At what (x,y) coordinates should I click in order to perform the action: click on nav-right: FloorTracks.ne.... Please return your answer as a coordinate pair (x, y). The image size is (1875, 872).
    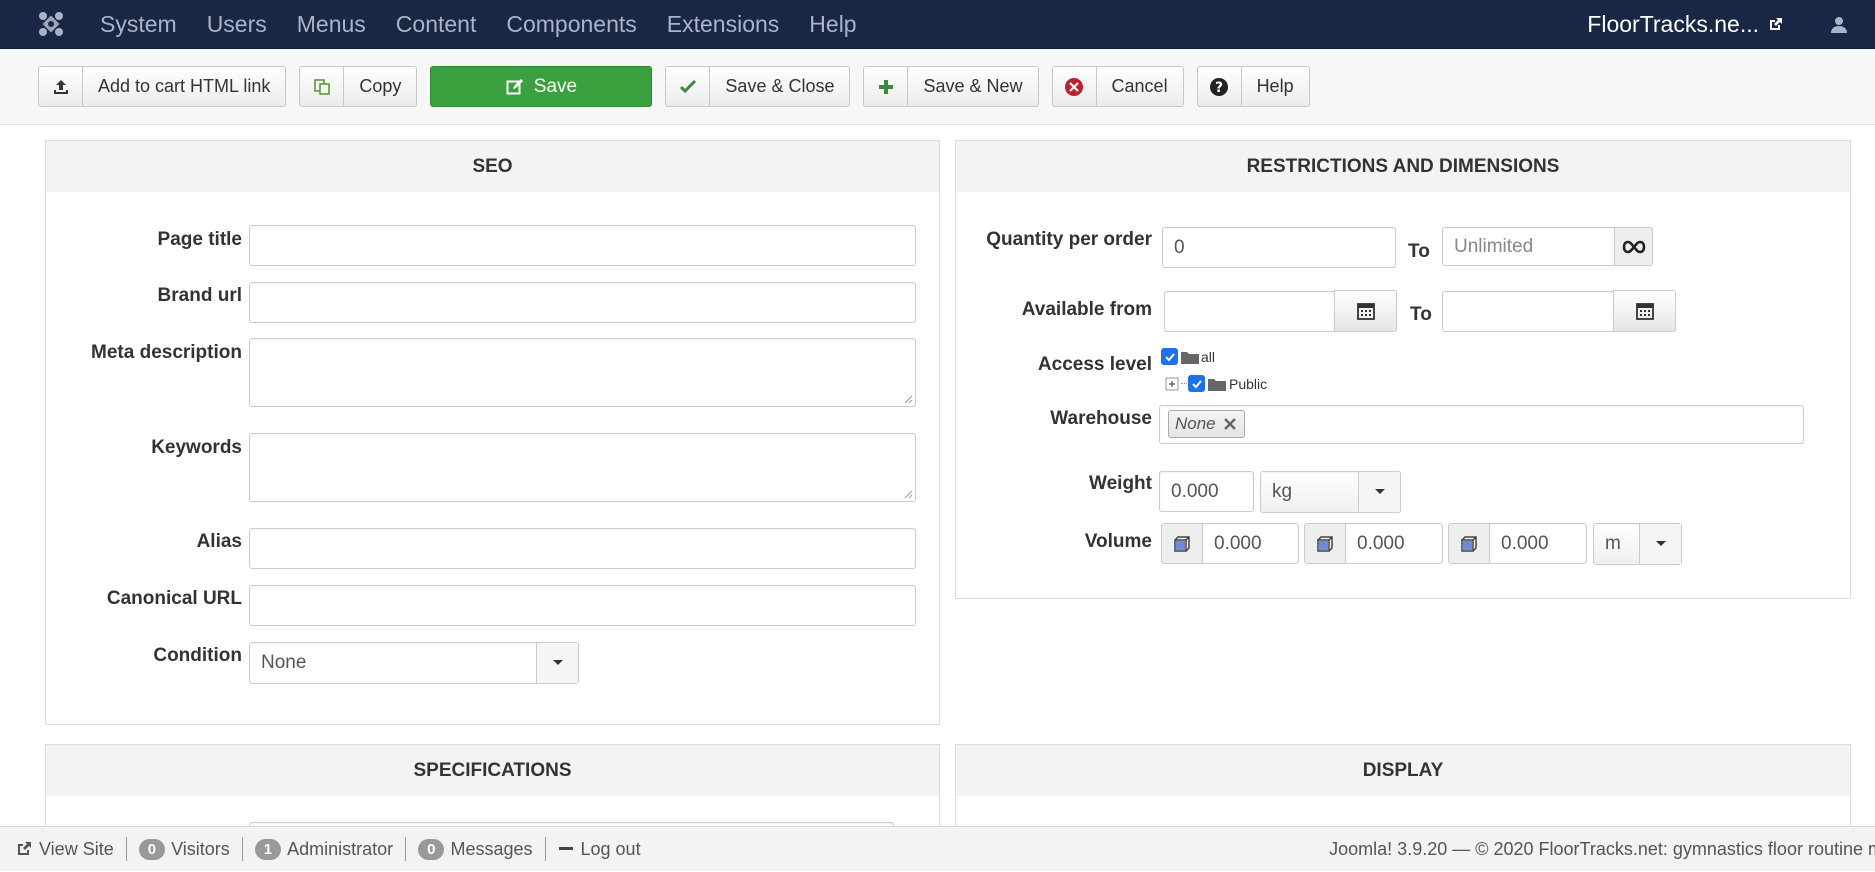
    Looking at the image, I should click on (1731, 24).